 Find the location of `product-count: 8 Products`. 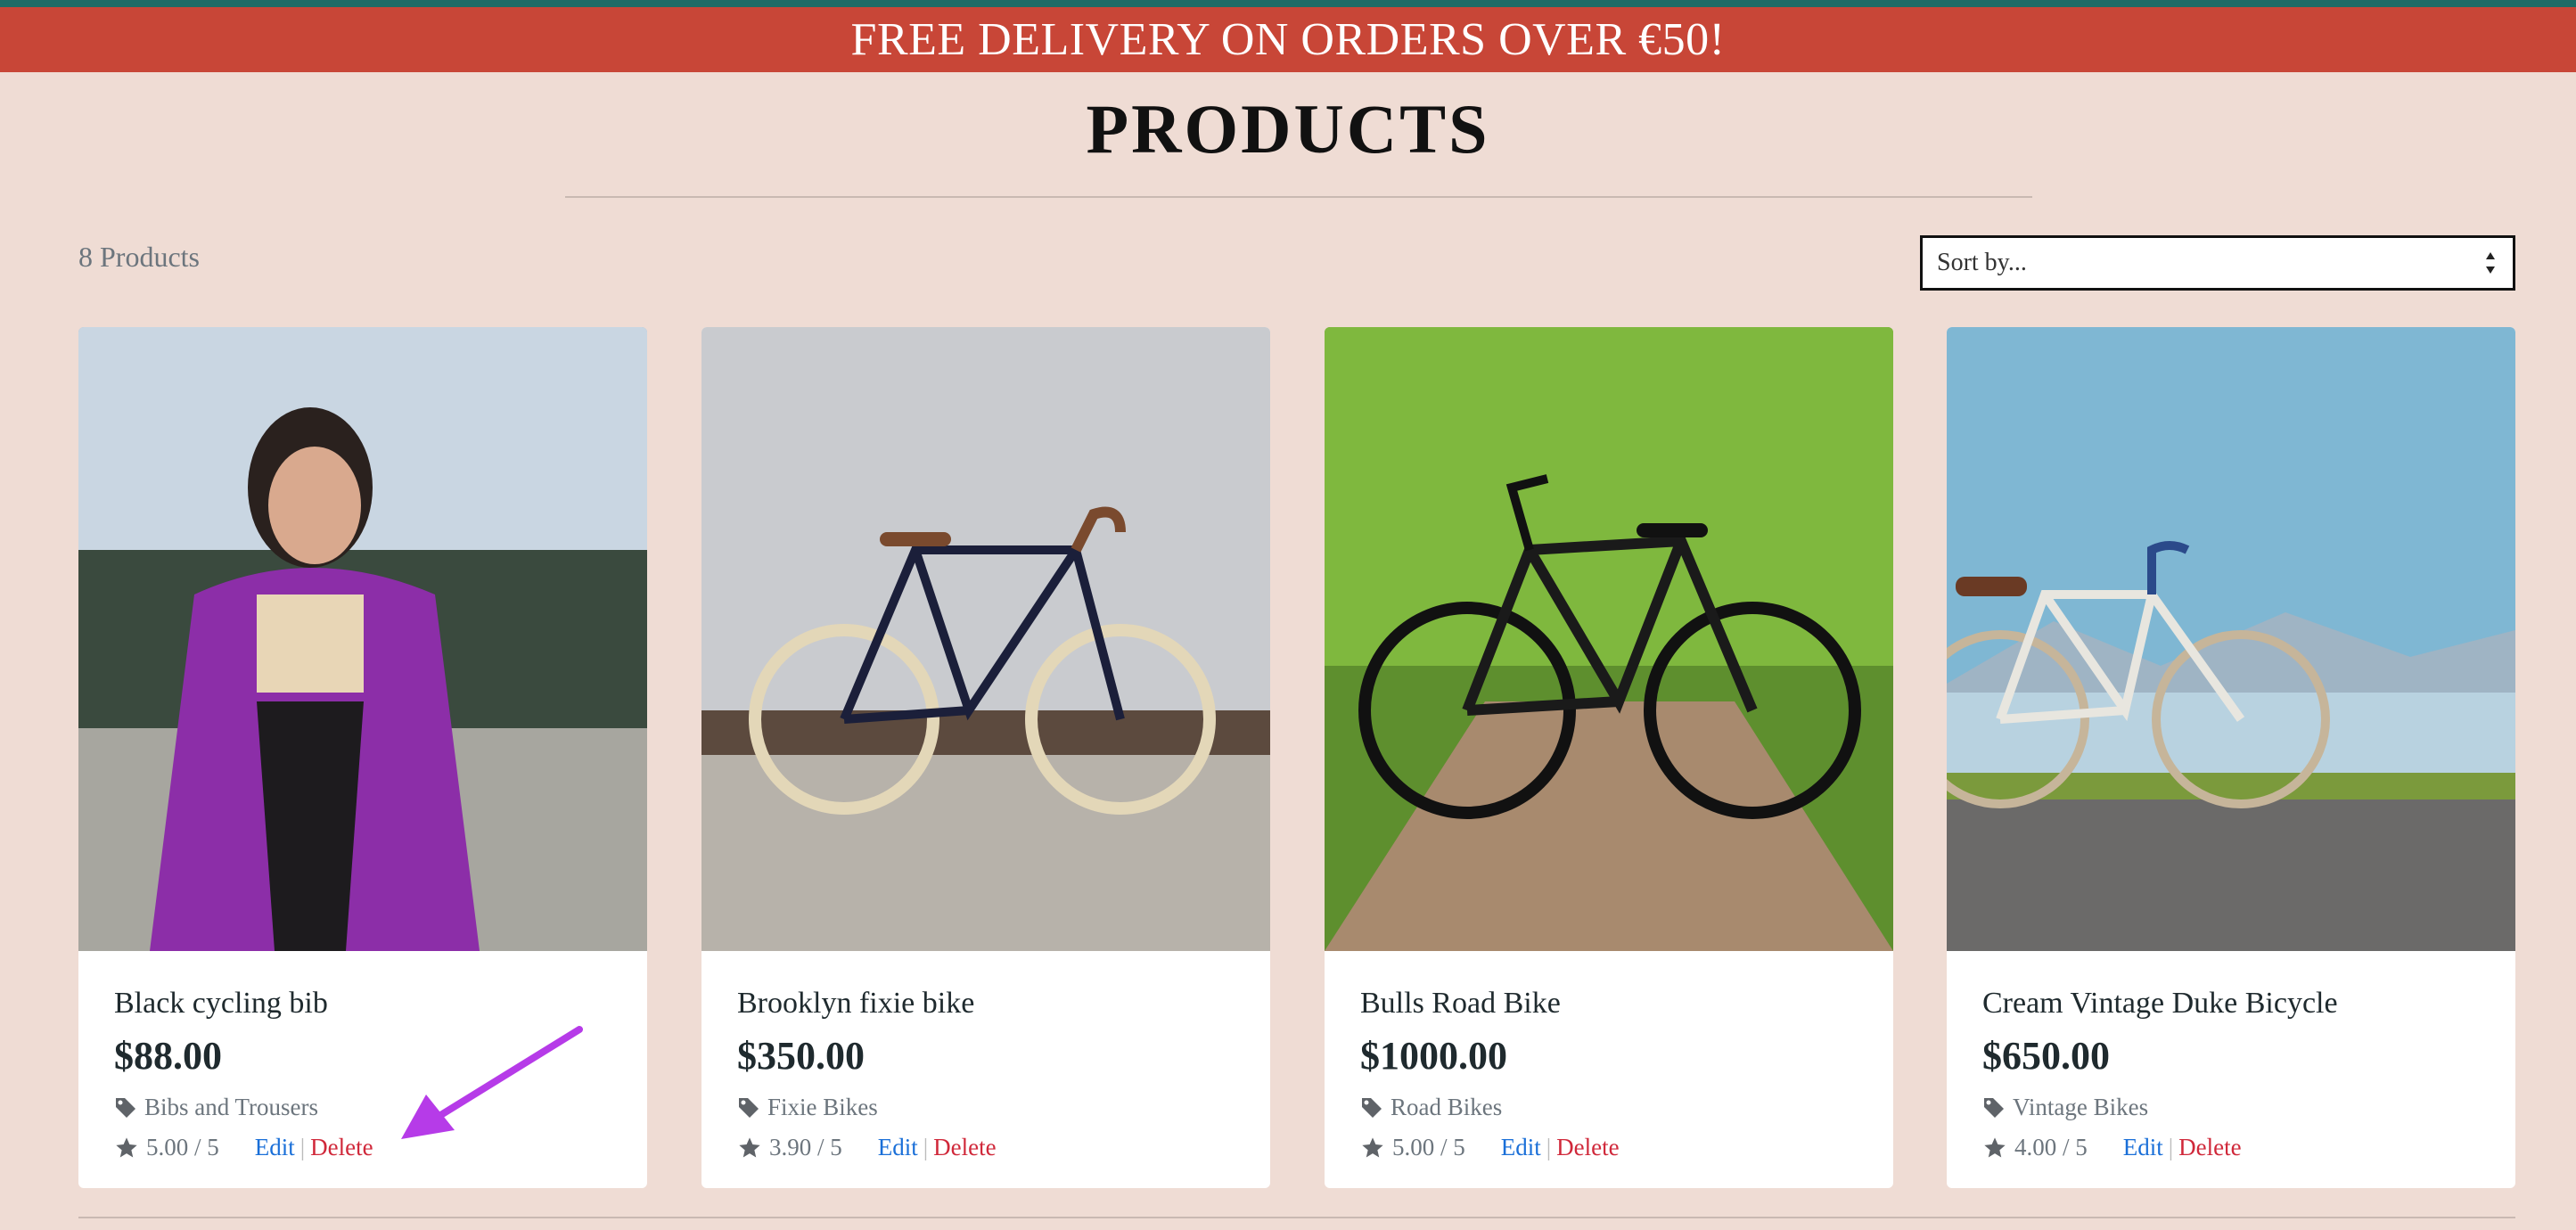

product-count: 8 Products is located at coordinates (139, 257).